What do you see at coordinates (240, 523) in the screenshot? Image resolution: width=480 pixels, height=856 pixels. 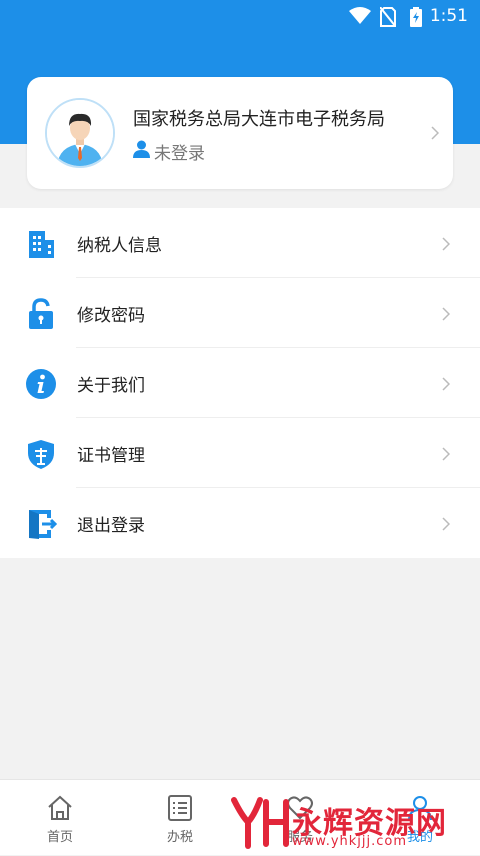 I see `menu-item-logout: 退出登录` at bounding box center [240, 523].